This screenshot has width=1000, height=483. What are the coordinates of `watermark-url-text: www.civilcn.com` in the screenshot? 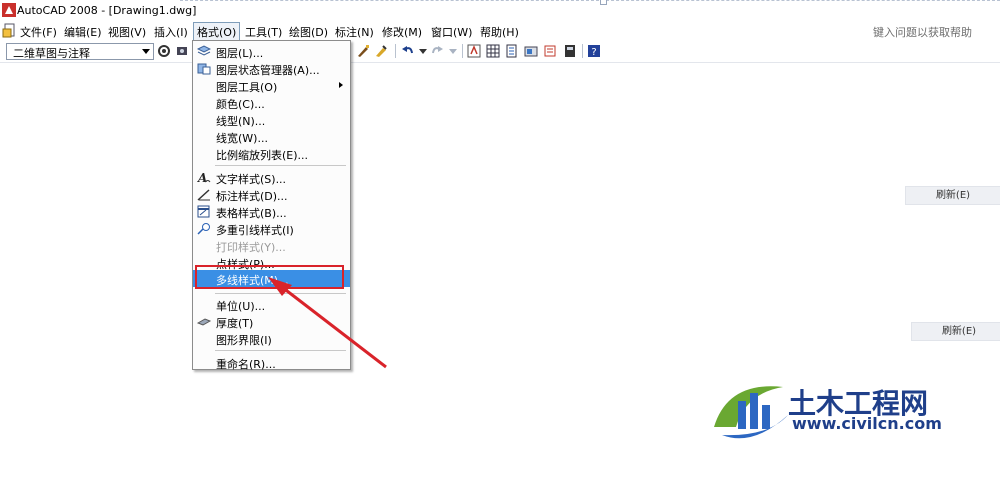 It's located at (867, 423).